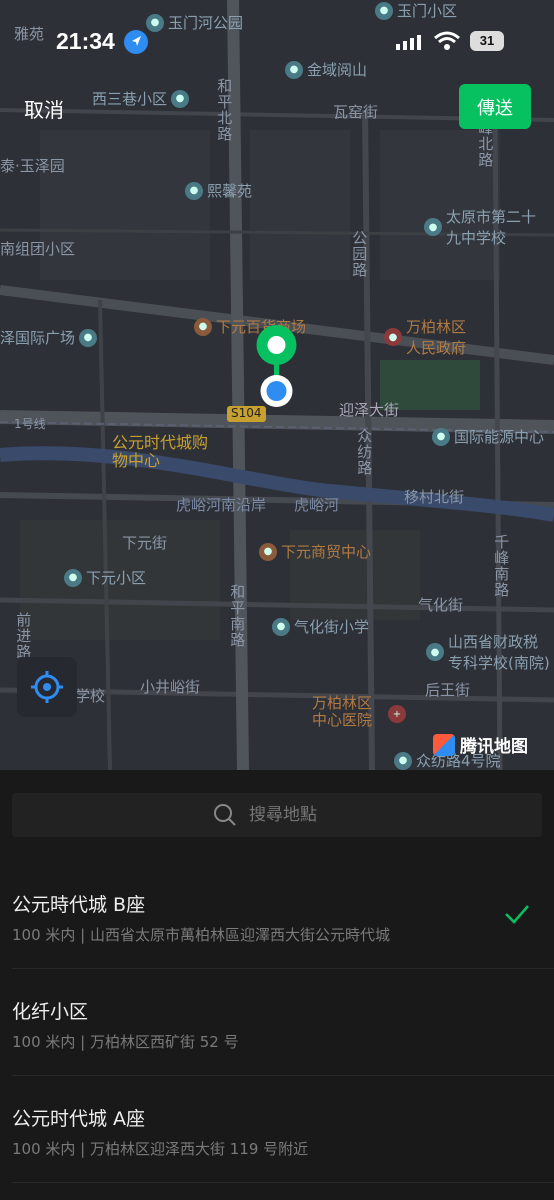 Image resolution: width=554 pixels, height=1200 pixels. Describe the element at coordinates (294, 815) in the screenshot. I see `search-input` at that location.